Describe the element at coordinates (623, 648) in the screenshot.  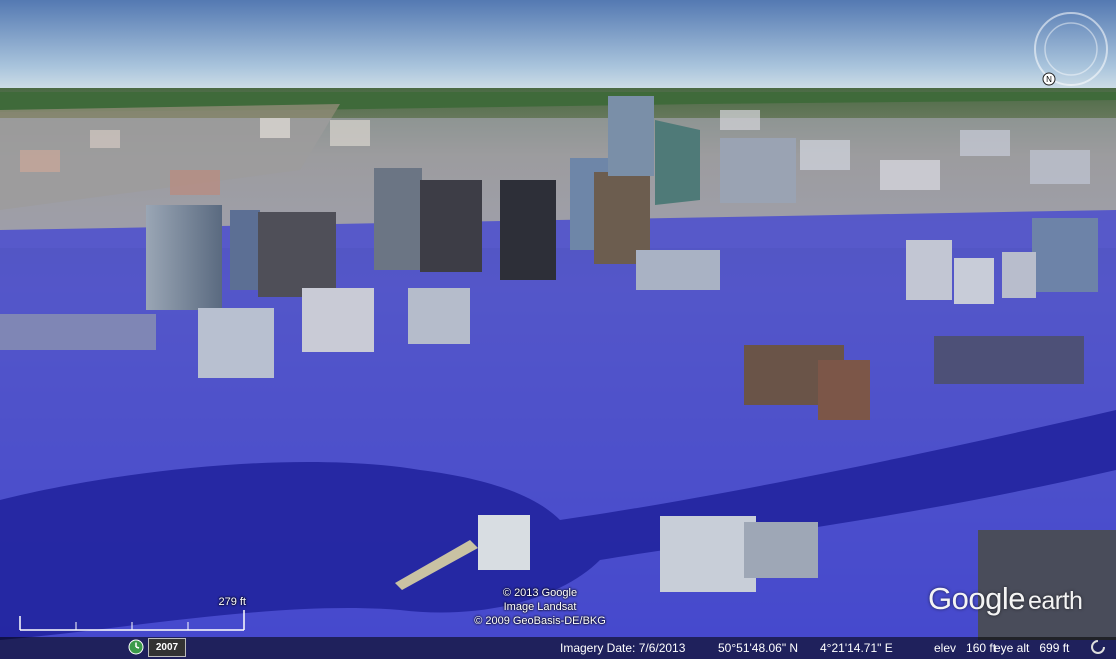
I see `imagery-date: Imagery Date: 7/6/2013` at that location.